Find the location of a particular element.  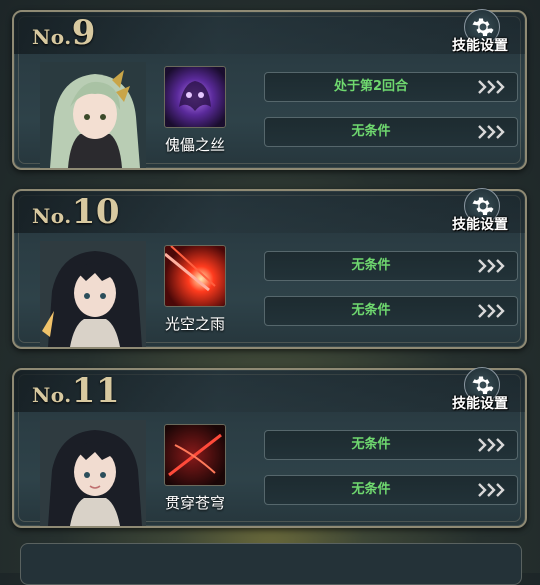

condition-button: 处于第2回合 is located at coordinates (391, 87).